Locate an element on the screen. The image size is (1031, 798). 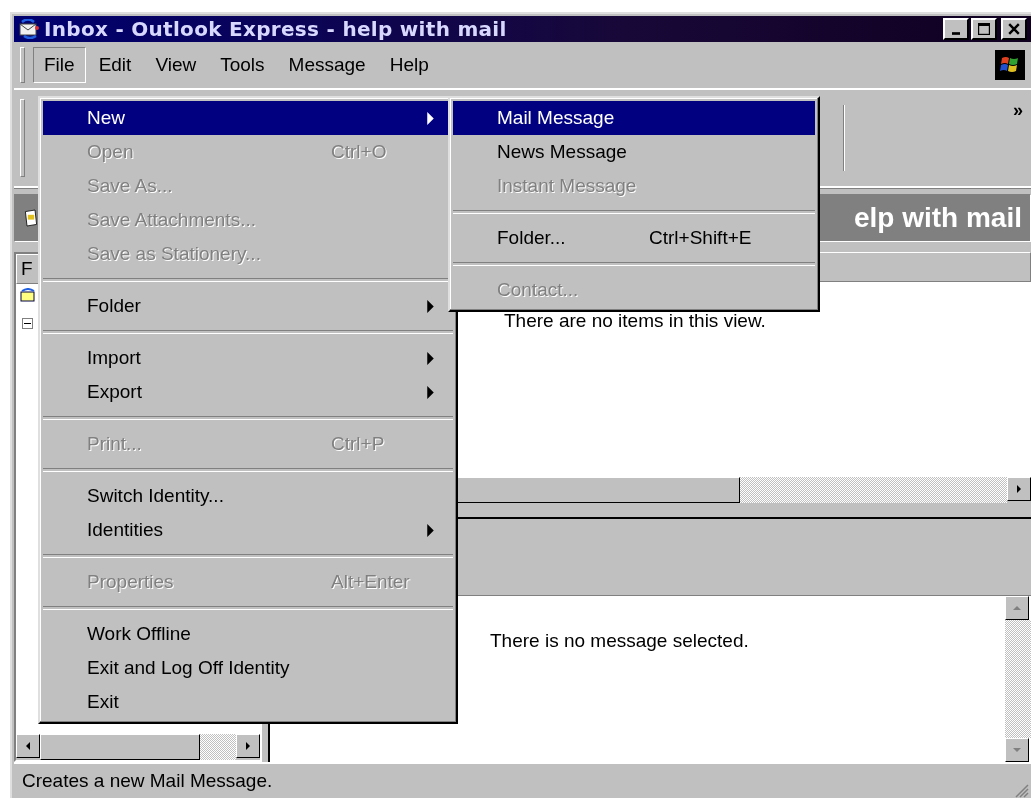
maximize-button is located at coordinates (984, 29).